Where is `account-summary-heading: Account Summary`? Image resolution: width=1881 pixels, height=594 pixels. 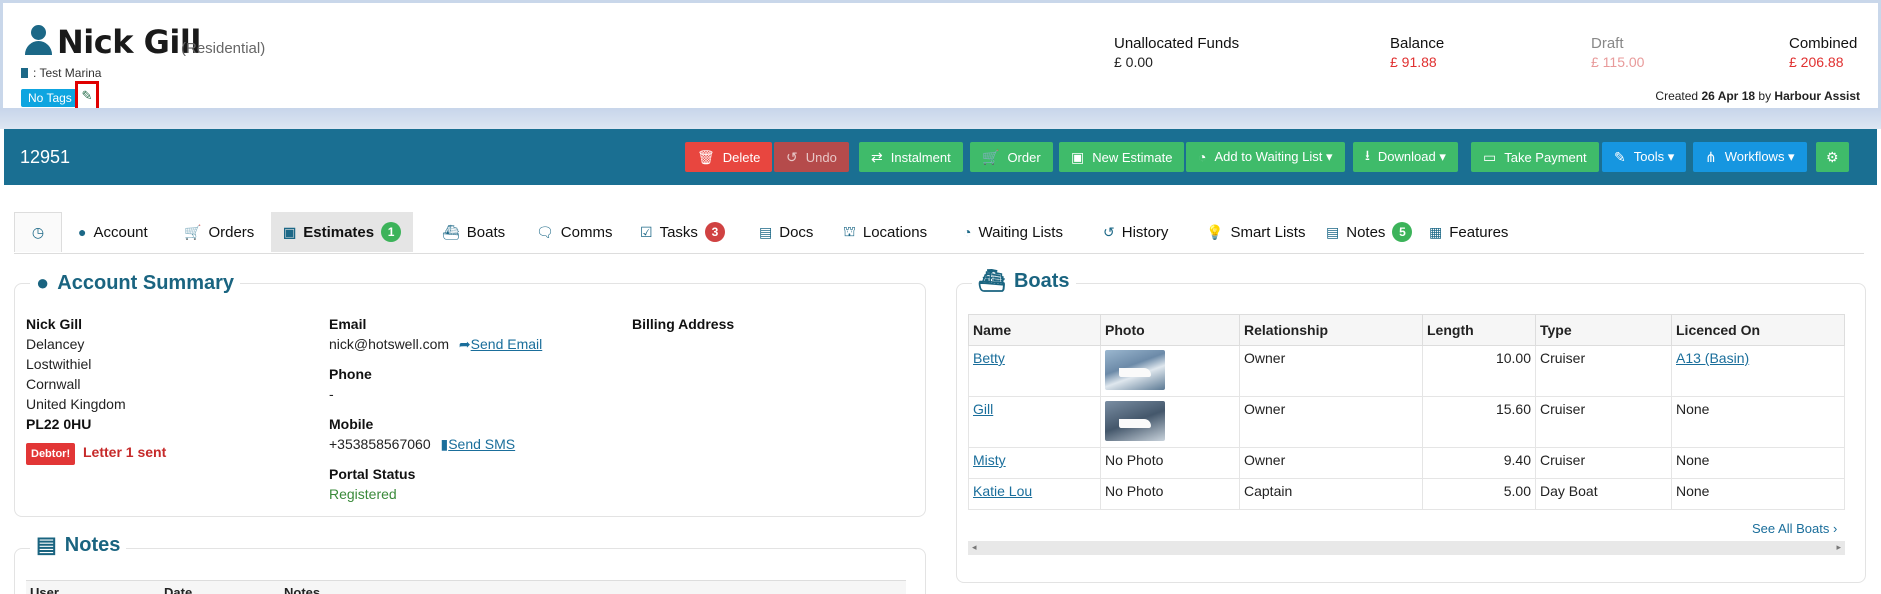
account-summary-heading: Account Summary is located at coordinates (146, 282).